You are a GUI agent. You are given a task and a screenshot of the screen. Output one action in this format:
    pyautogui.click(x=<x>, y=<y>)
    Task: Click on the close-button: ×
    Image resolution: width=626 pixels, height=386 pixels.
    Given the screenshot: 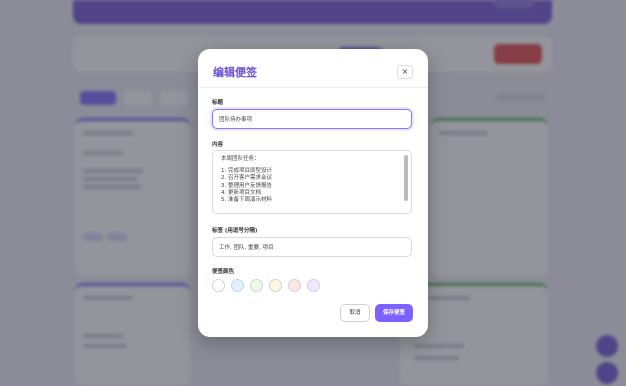 What is the action you would take?
    pyautogui.click(x=405, y=72)
    